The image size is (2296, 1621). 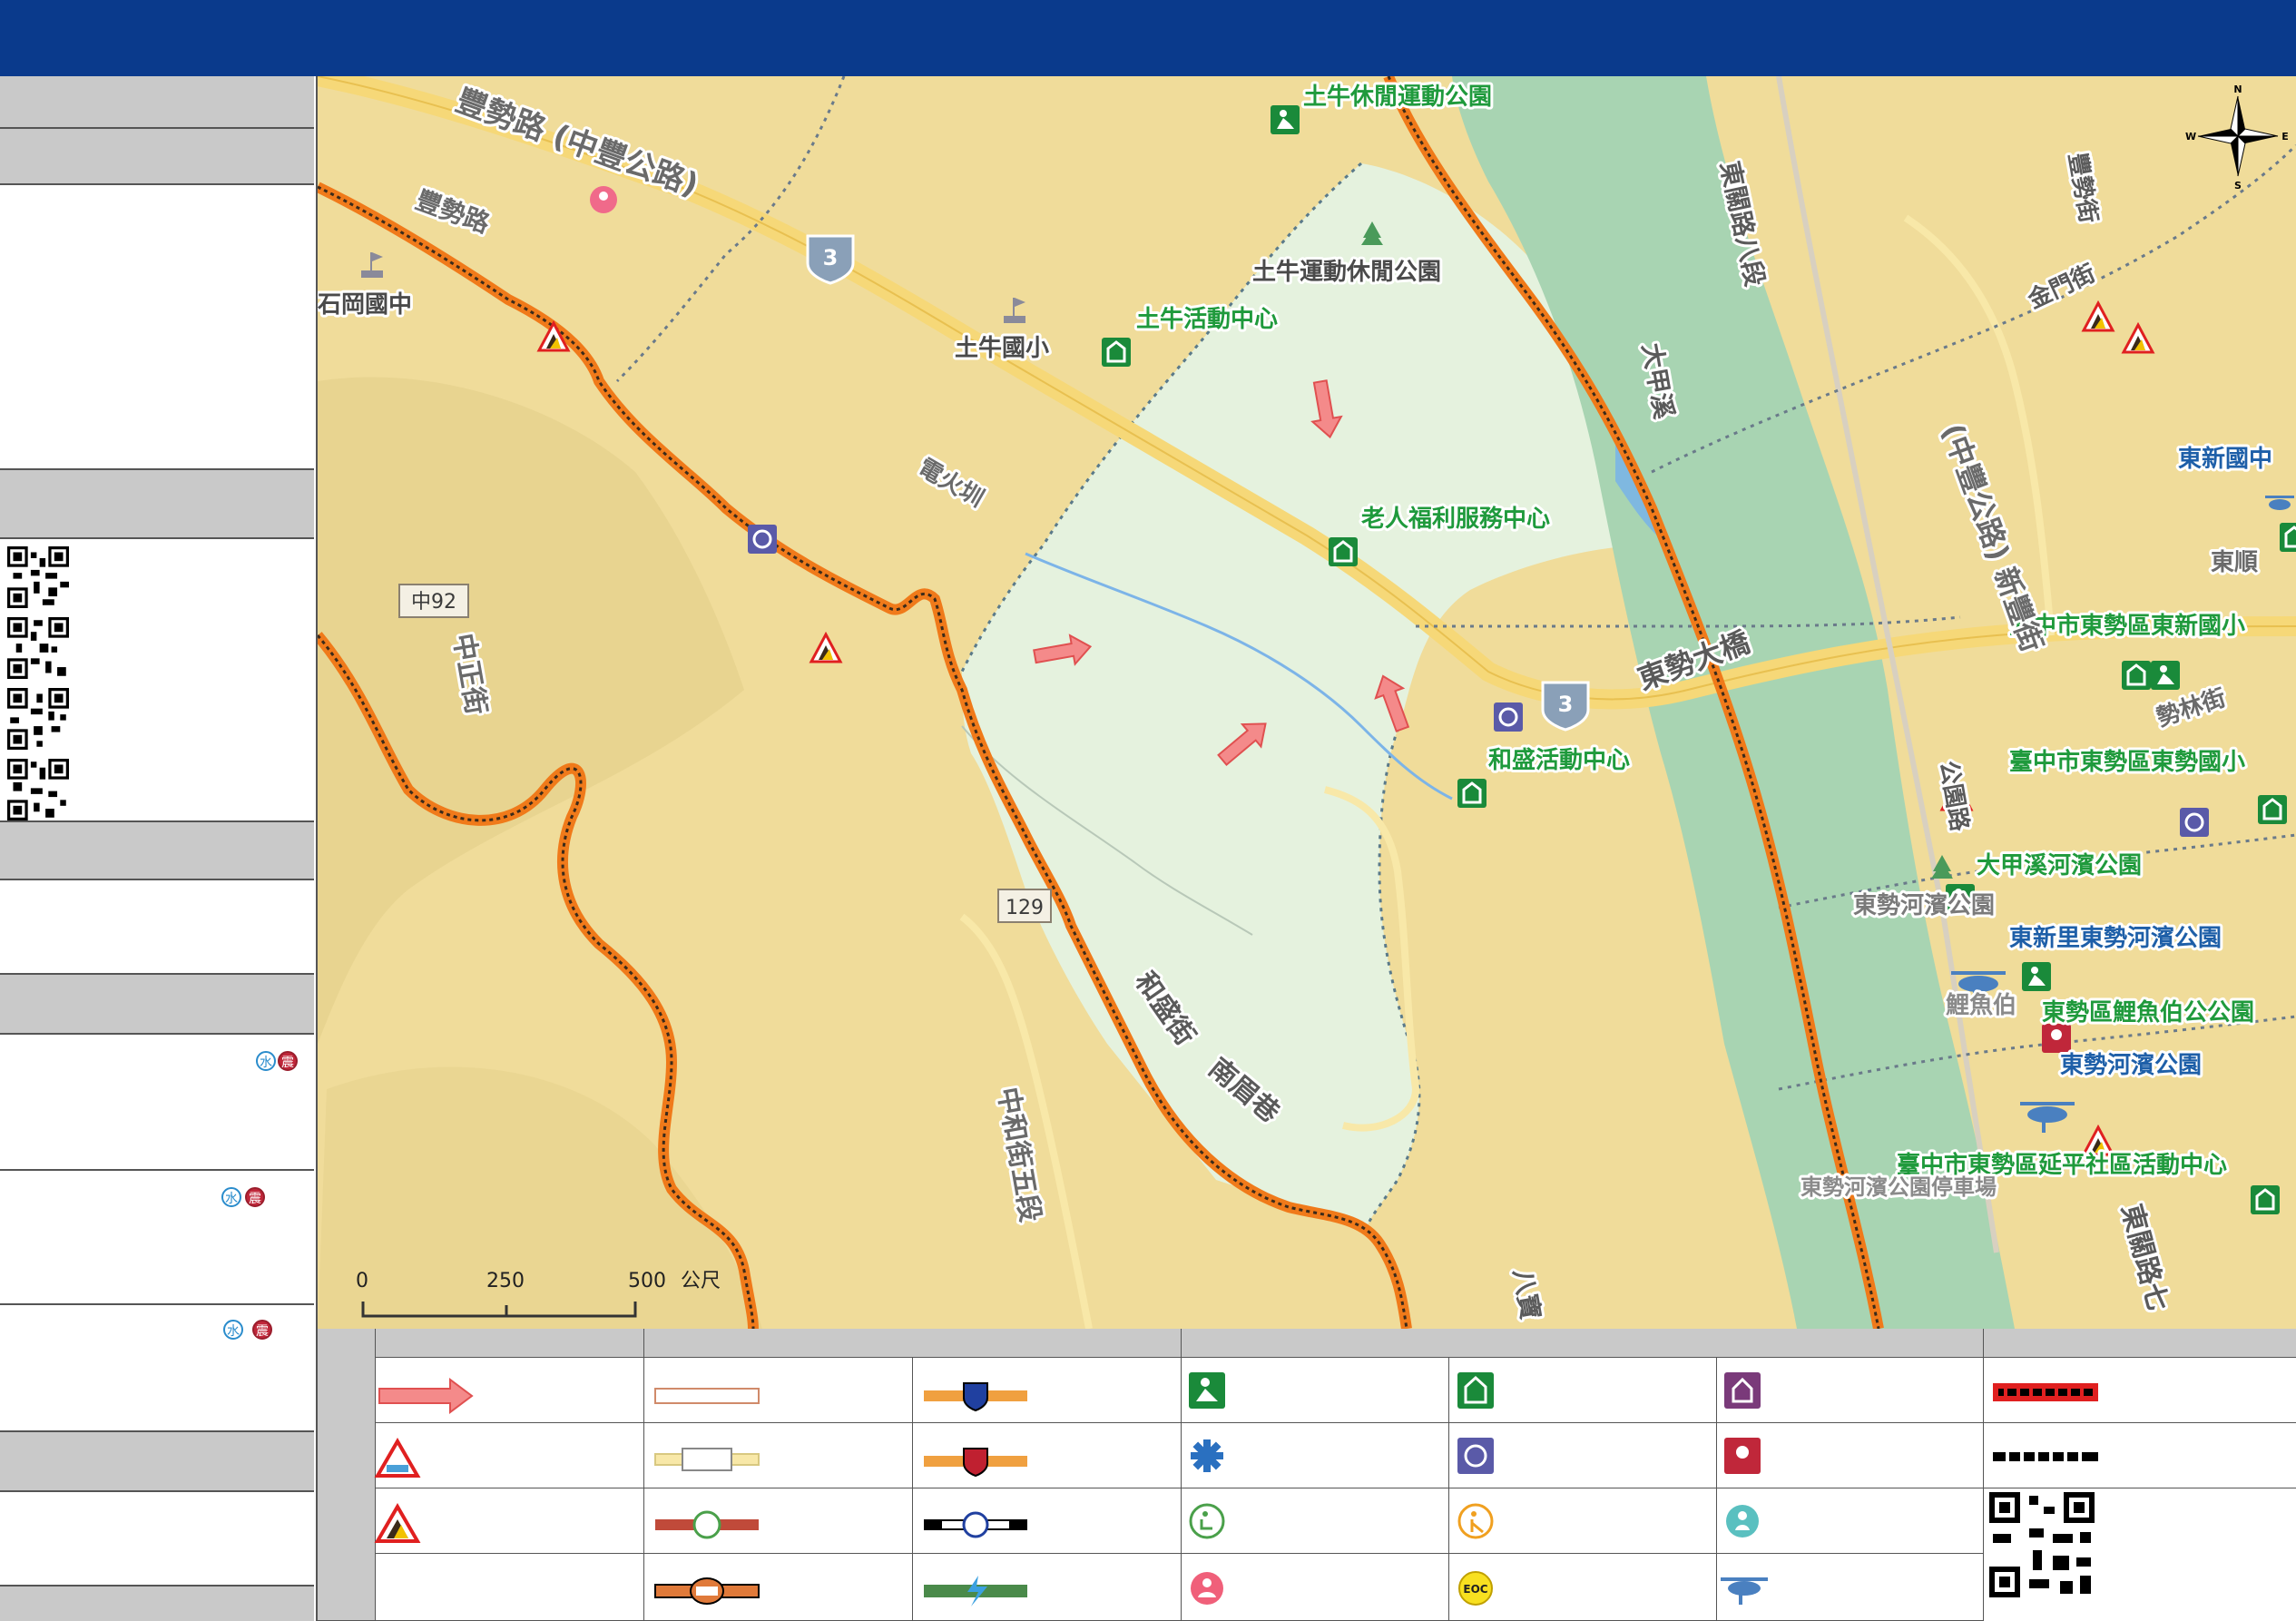 I want to click on legend-medical-icon, so click(x=1207, y=1455).